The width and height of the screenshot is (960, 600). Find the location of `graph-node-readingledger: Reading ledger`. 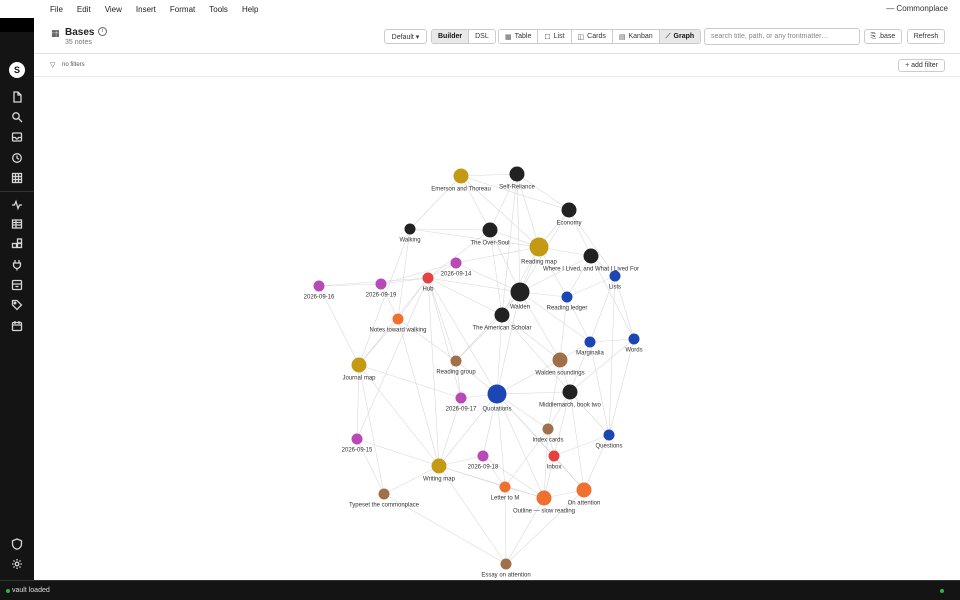

graph-node-readingledger: Reading ledger is located at coordinates (567, 301).